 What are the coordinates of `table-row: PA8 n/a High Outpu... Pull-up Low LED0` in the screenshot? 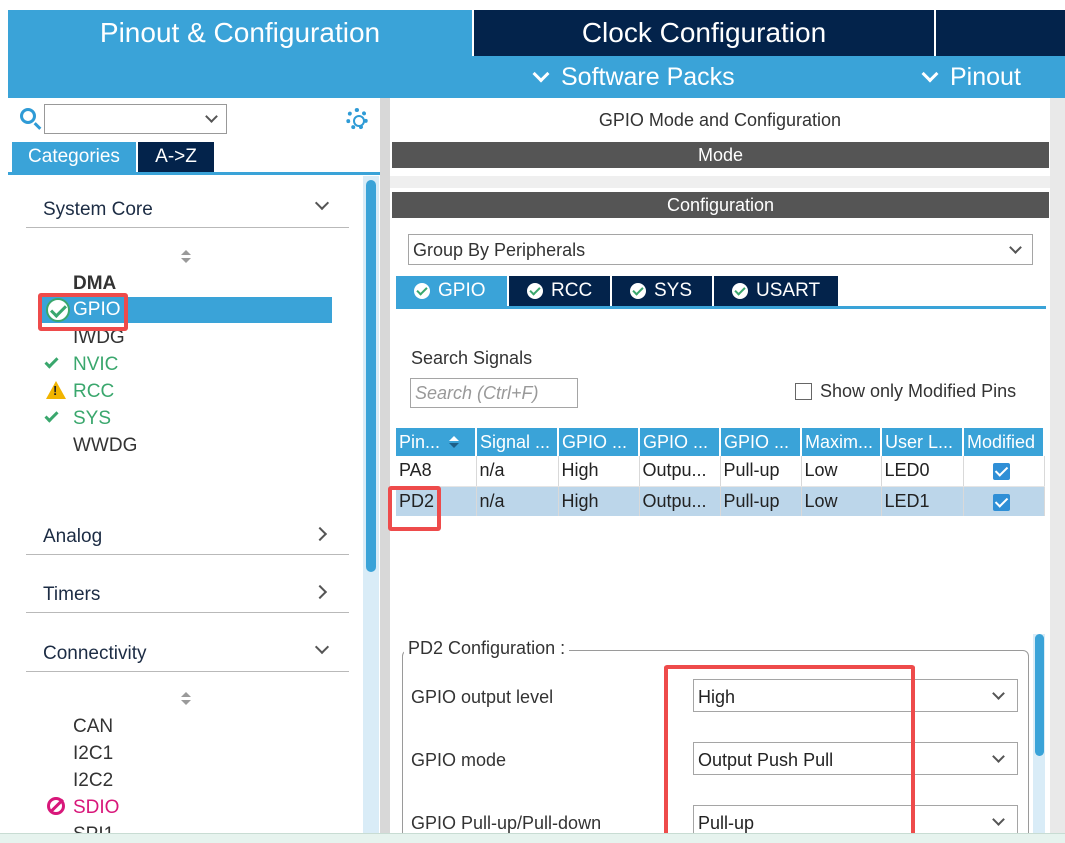 It's located at (720, 471).